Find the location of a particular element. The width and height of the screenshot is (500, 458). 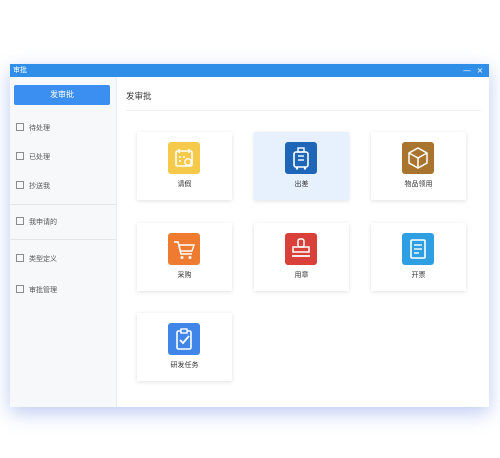

card-label: 出差 is located at coordinates (301, 184).